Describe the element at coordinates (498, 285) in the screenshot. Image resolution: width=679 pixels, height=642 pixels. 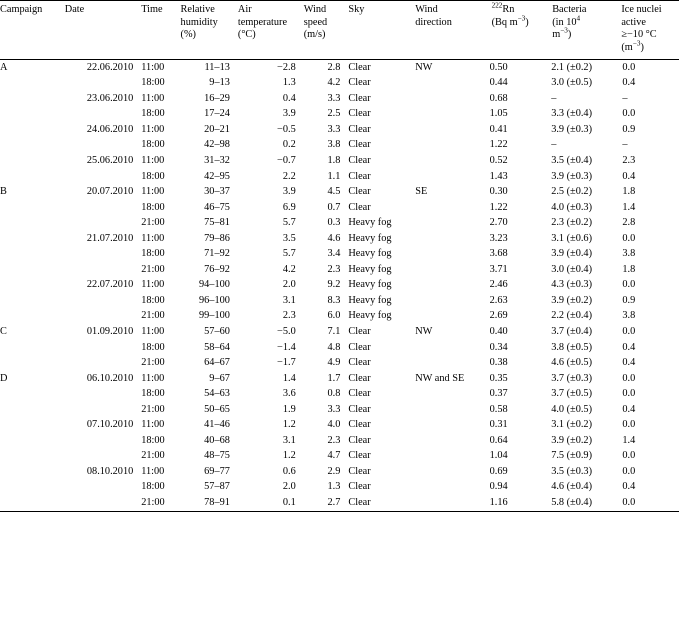
I see `measurement-cell-radon-222: 2.46` at that location.